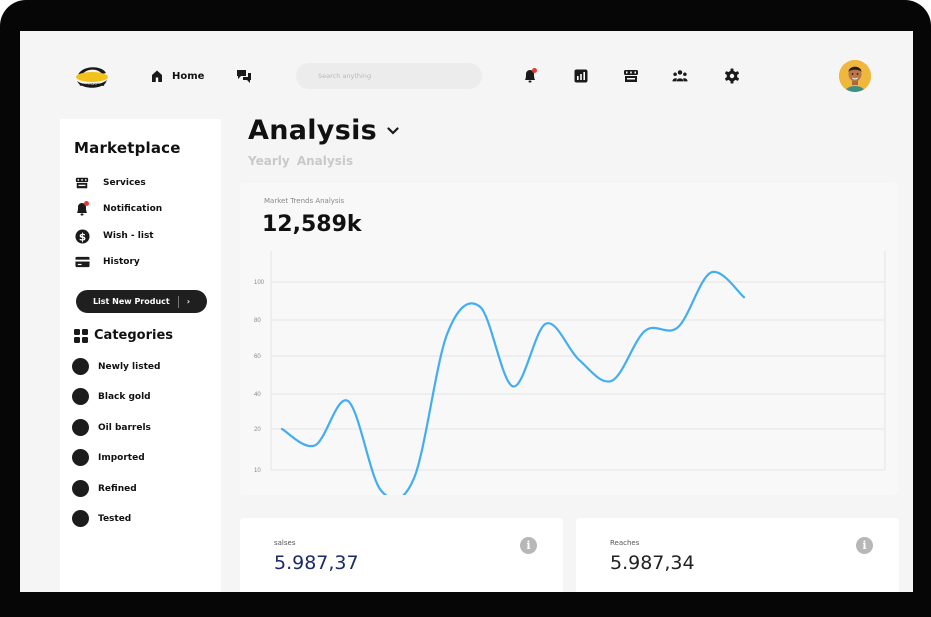 The width and height of the screenshot is (931, 617). I want to click on y-tick-label: 20, so click(257, 430).